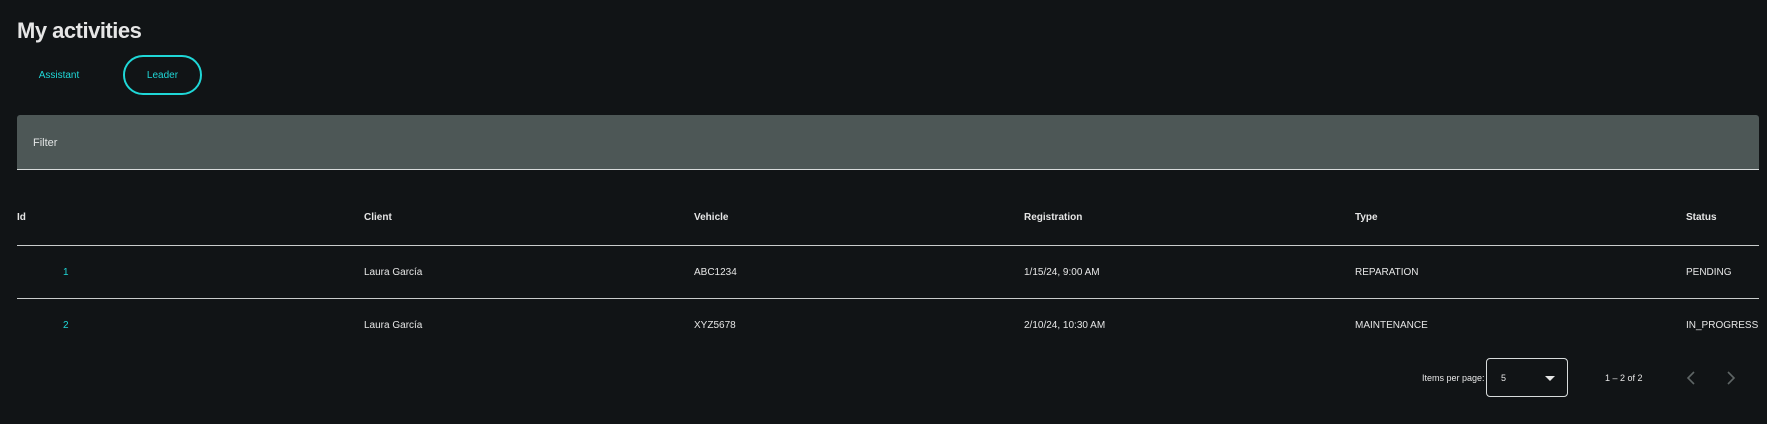 The width and height of the screenshot is (1767, 424). Describe the element at coordinates (190, 325) in the screenshot. I see `cell-id: 2` at that location.